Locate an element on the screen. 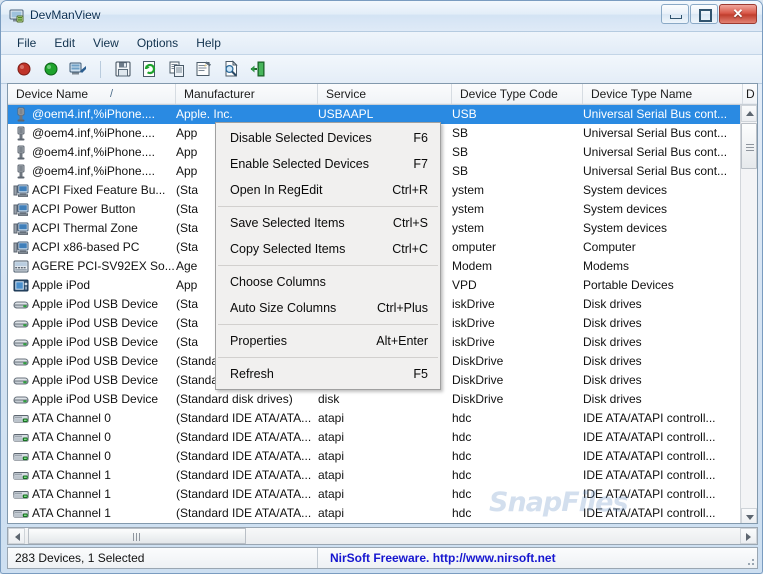 The height and width of the screenshot is (574, 763). device-type-name-cell: System devices is located at coordinates (625, 228).